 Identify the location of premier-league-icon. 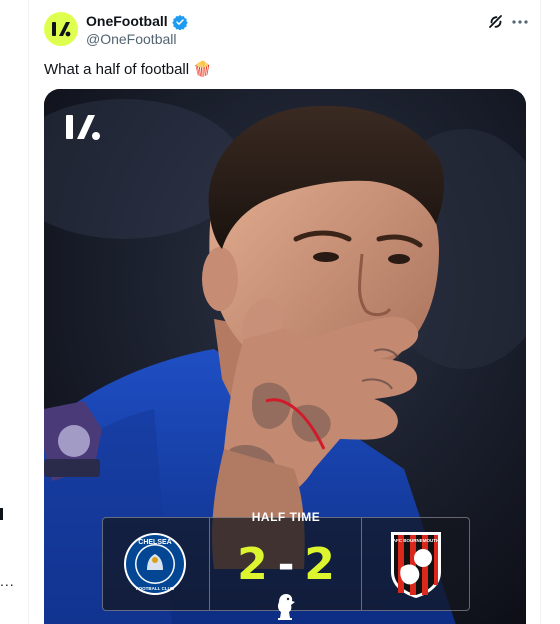
(286, 607).